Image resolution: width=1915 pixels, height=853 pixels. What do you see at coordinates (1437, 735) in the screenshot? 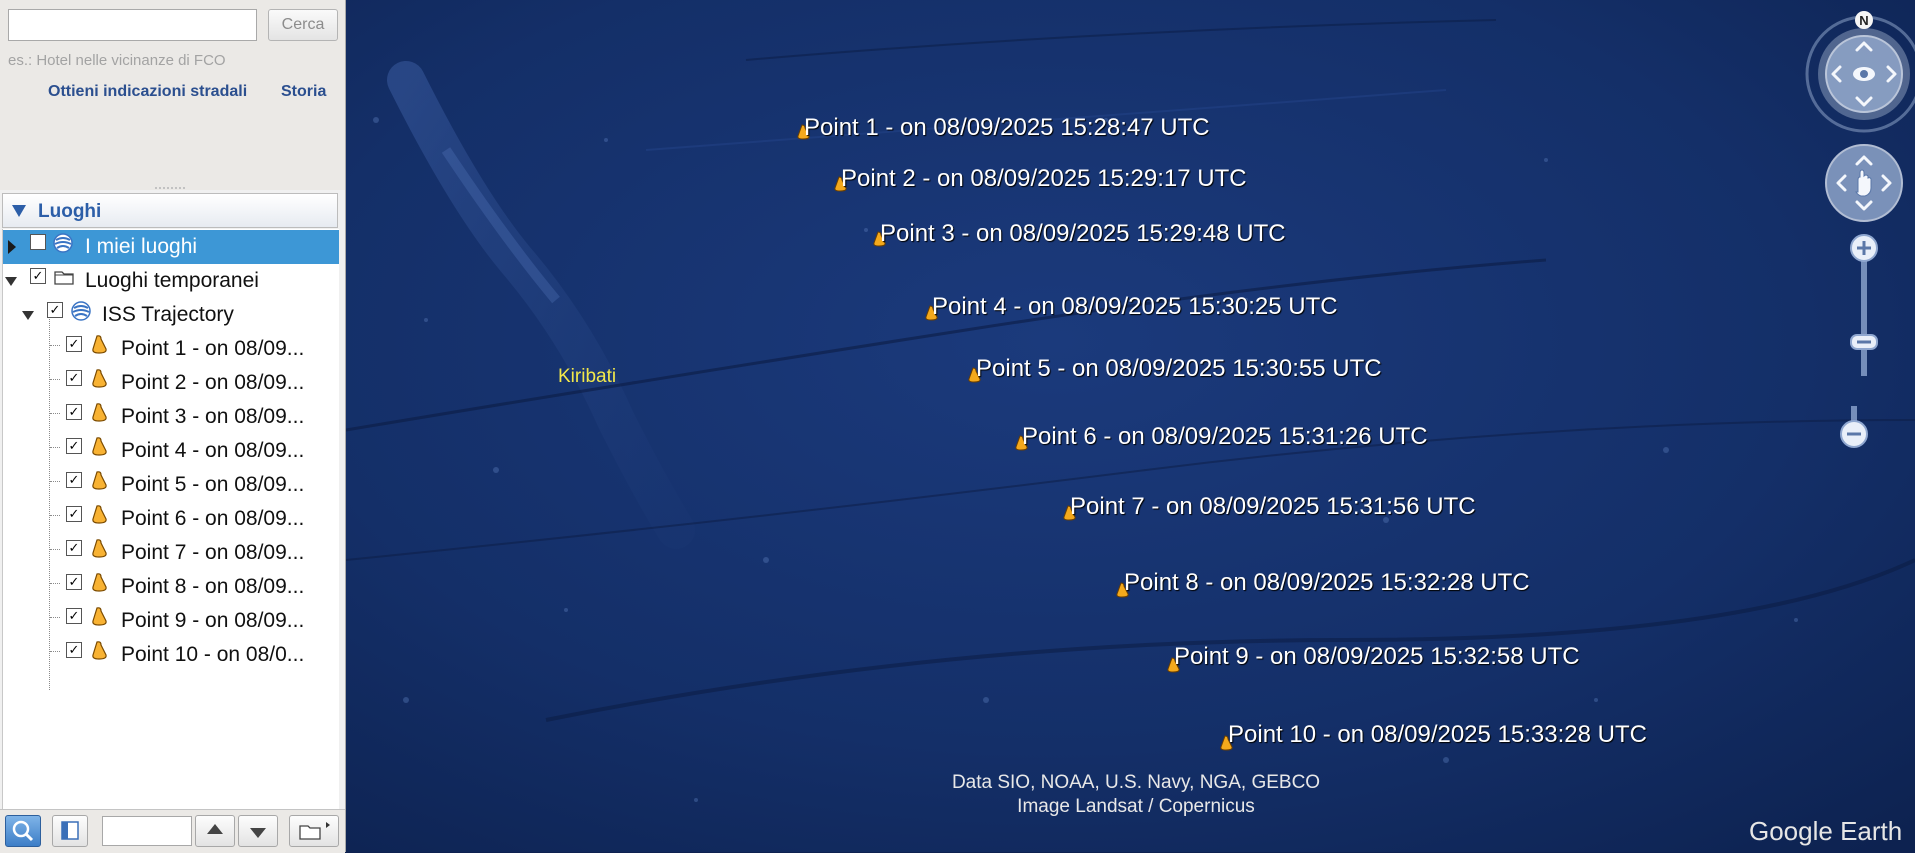
I see `placemark-label: Point 10 - on 08/09/2025 15:33:28 UTC` at bounding box center [1437, 735].